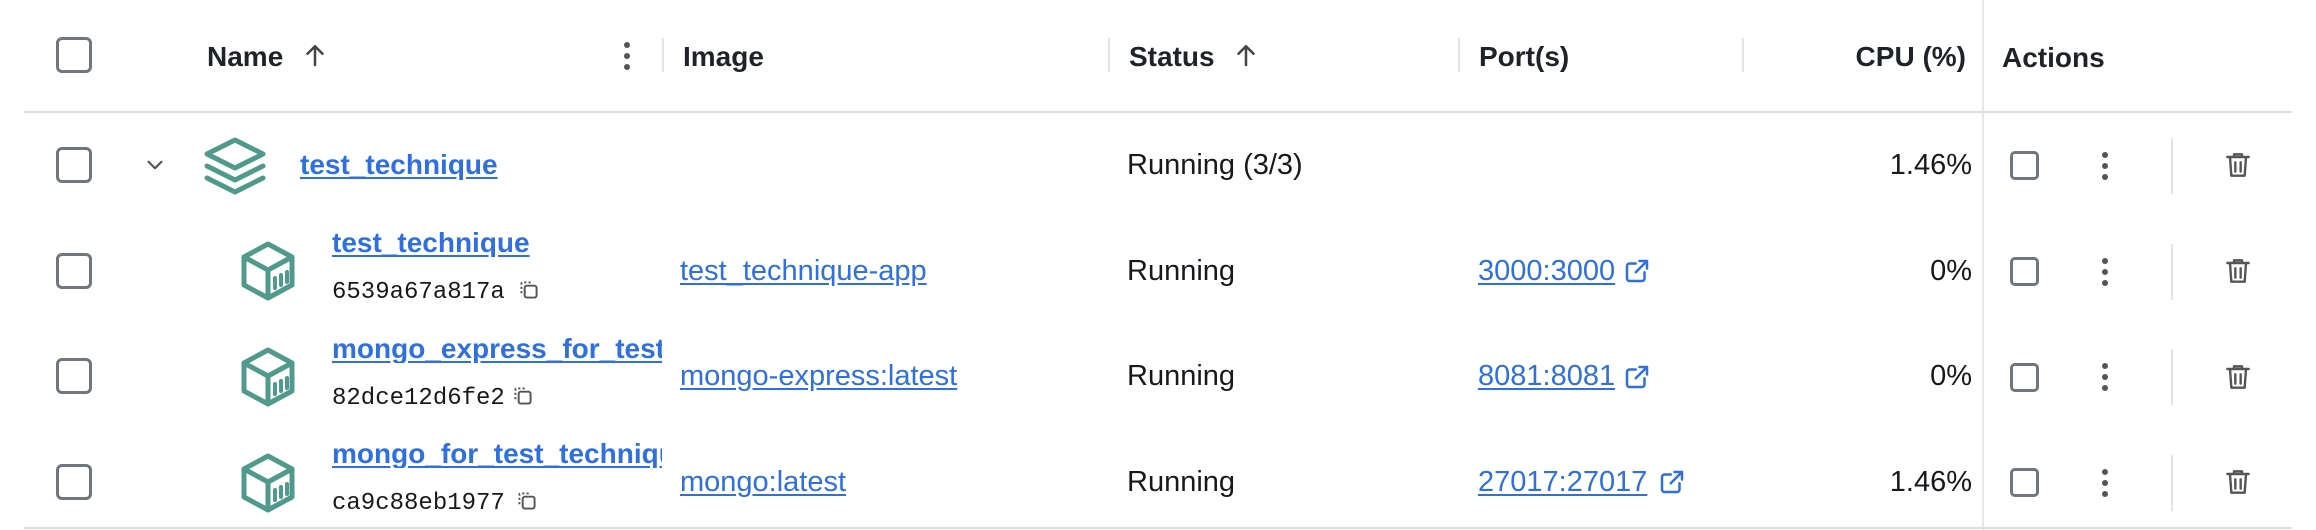  Describe the element at coordinates (627, 56) in the screenshot. I see `vertical-dots-icon` at that location.